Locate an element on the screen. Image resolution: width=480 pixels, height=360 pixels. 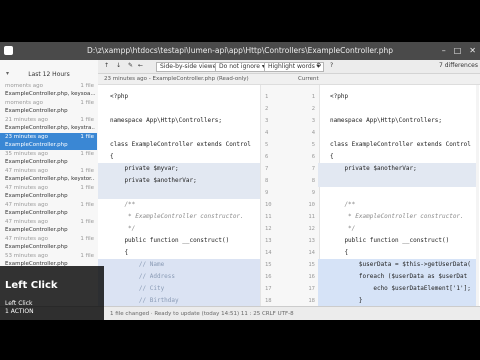
right-line-number: 17 is located at coordinates (311, 289).